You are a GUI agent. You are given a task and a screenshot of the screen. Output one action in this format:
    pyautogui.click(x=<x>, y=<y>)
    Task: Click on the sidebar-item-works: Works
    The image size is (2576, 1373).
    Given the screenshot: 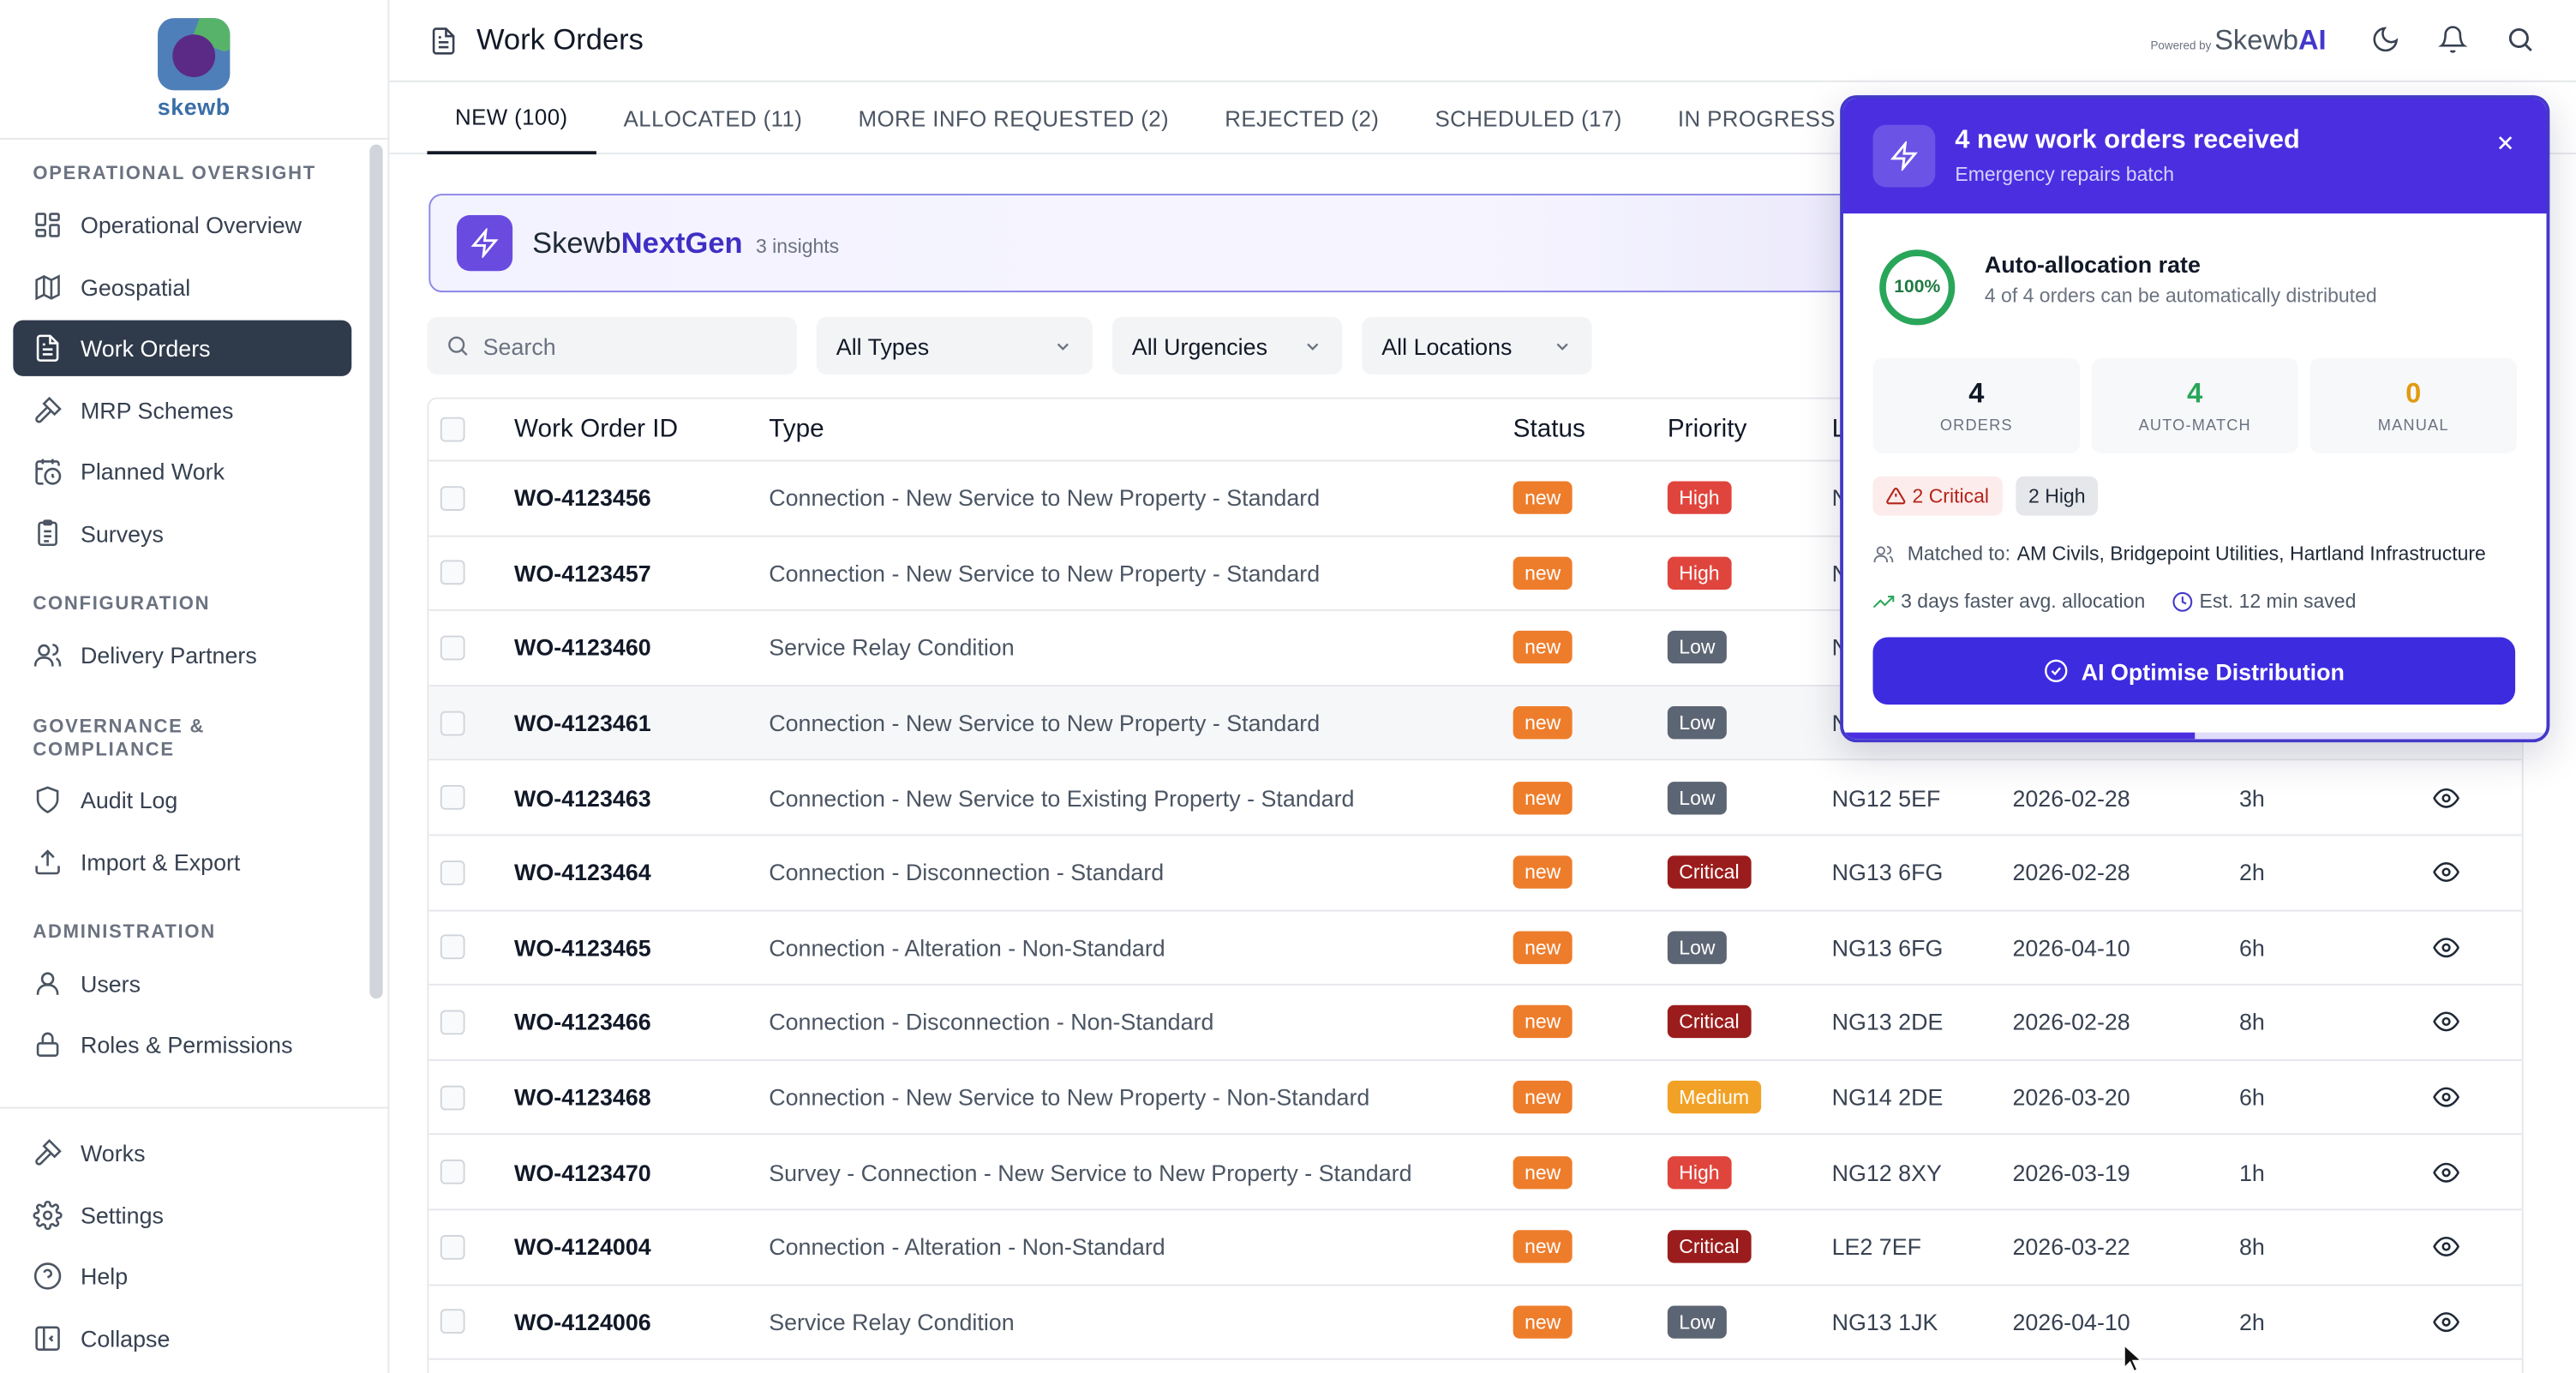 What is the action you would take?
    pyautogui.click(x=194, y=1153)
    